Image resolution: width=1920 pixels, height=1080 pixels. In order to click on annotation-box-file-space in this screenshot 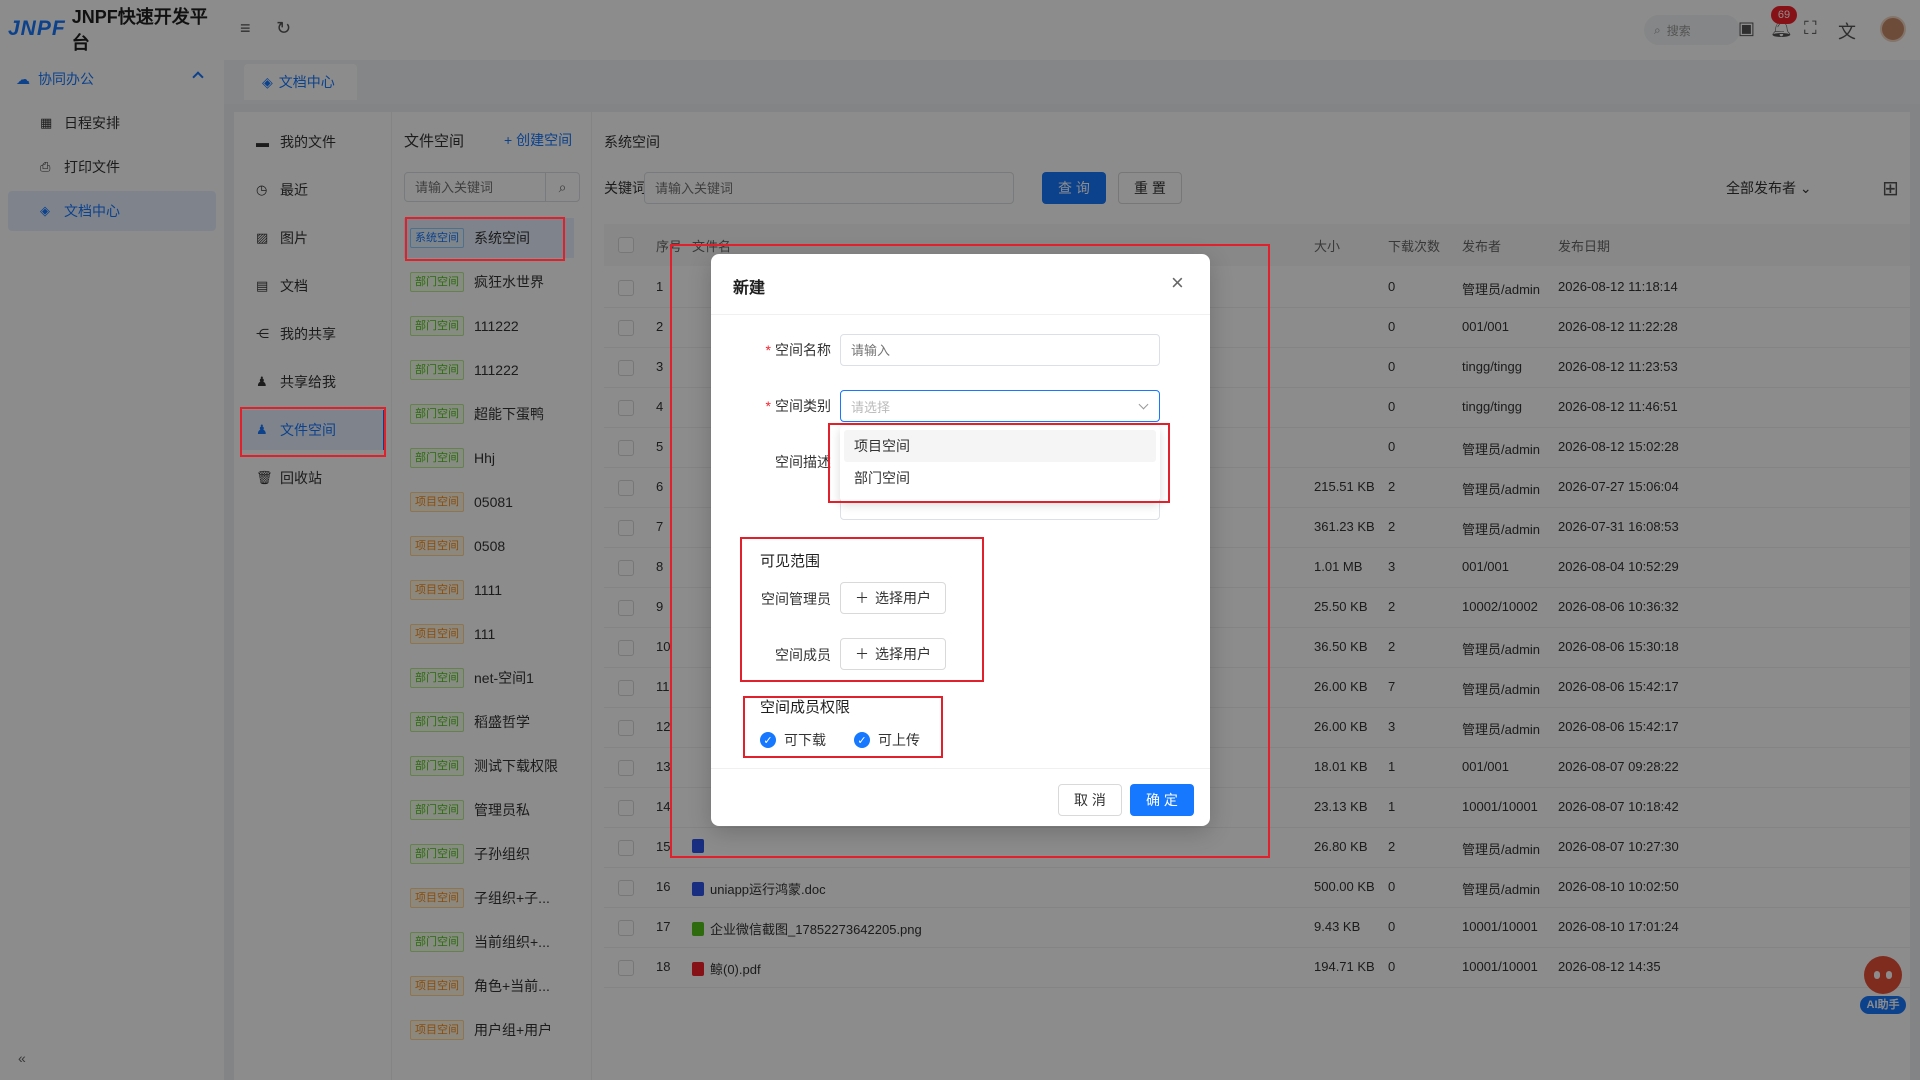, I will do `click(313, 432)`.